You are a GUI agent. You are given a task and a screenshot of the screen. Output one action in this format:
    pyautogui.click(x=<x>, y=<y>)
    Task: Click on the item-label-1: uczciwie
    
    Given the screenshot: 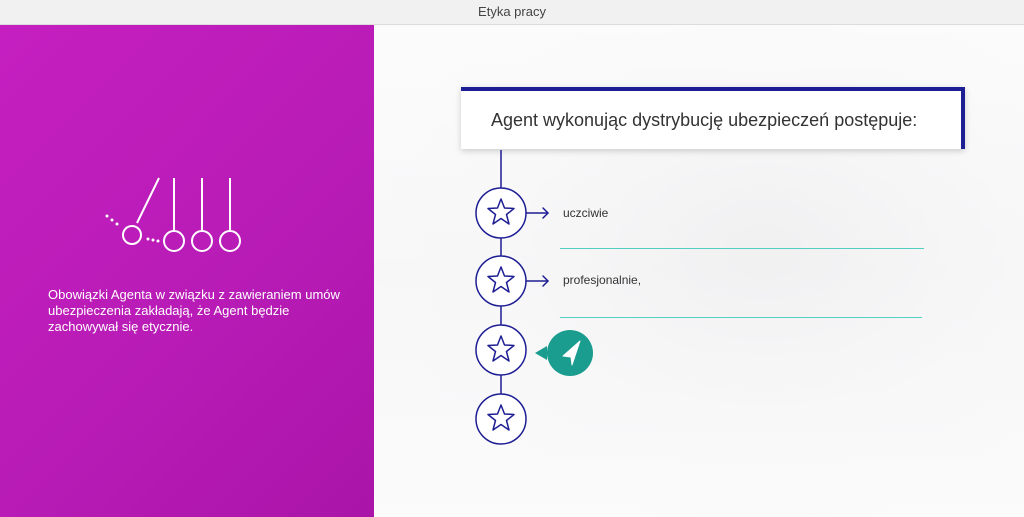 What is the action you would take?
    pyautogui.click(x=586, y=213)
    